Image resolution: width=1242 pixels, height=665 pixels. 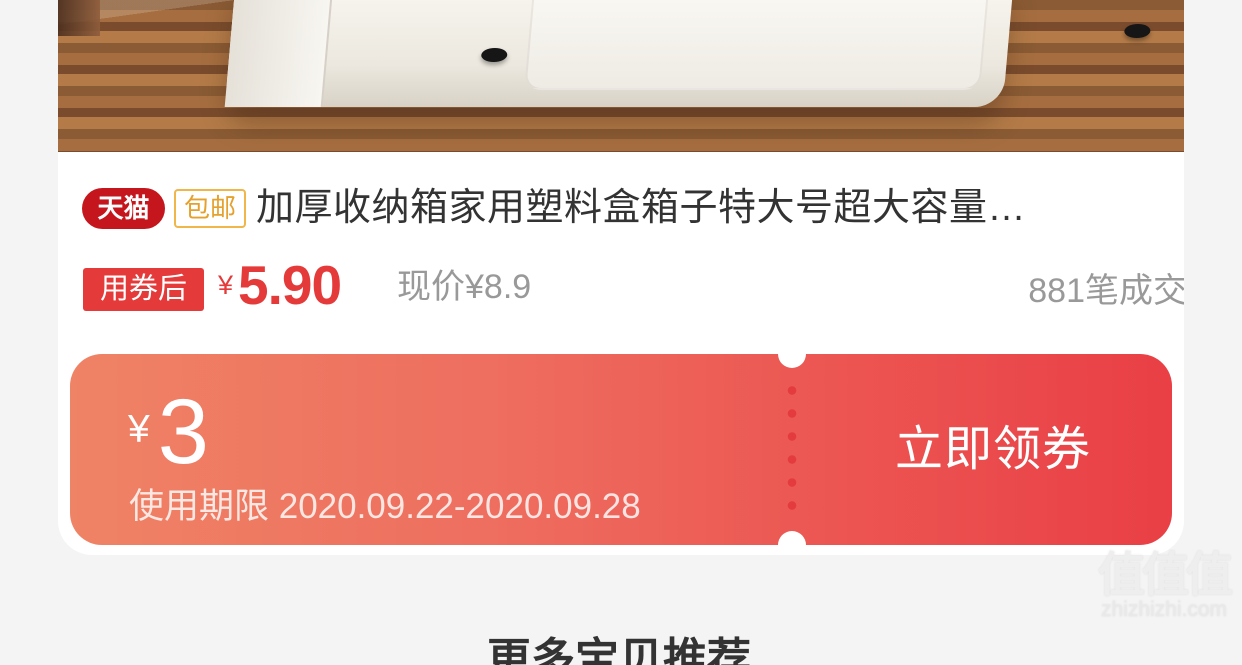 What do you see at coordinates (1106, 291) in the screenshot?
I see `sales-count: 881笔成交` at bounding box center [1106, 291].